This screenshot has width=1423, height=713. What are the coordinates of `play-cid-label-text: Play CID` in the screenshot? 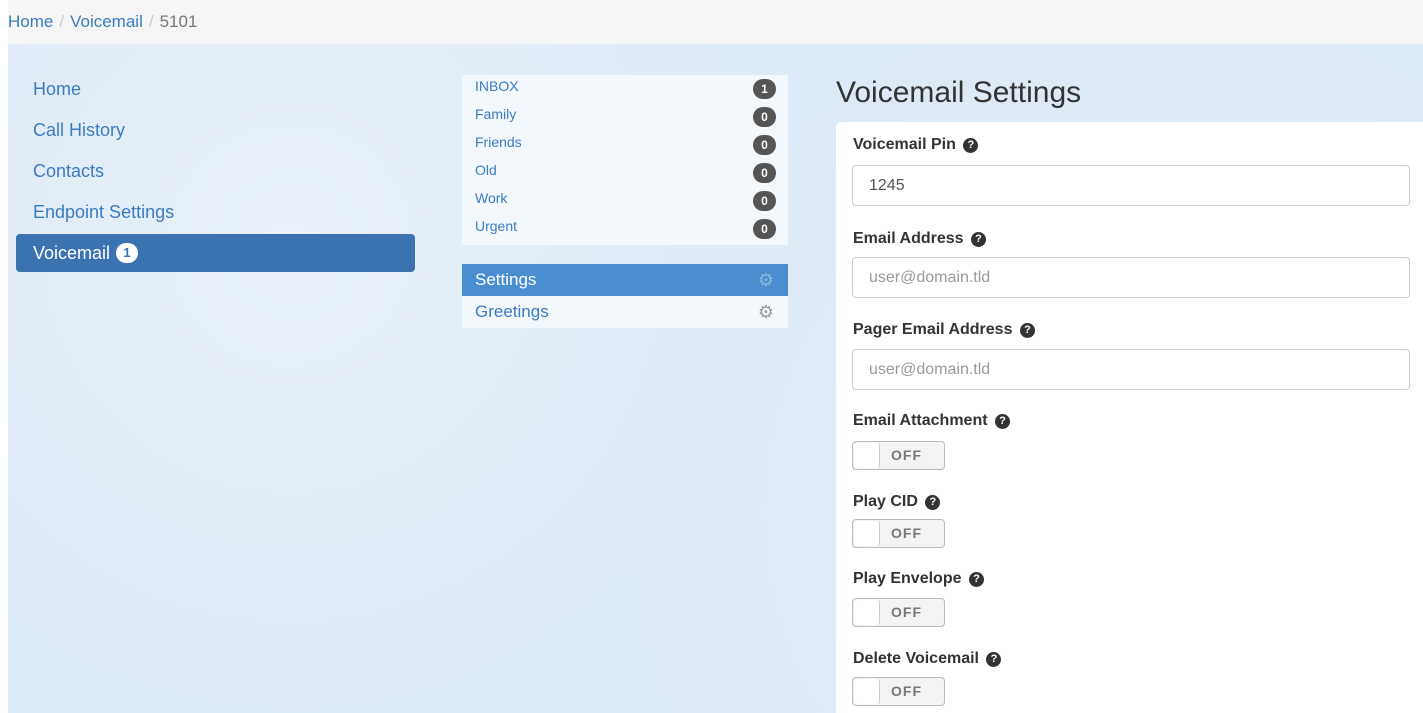 It's located at (885, 501).